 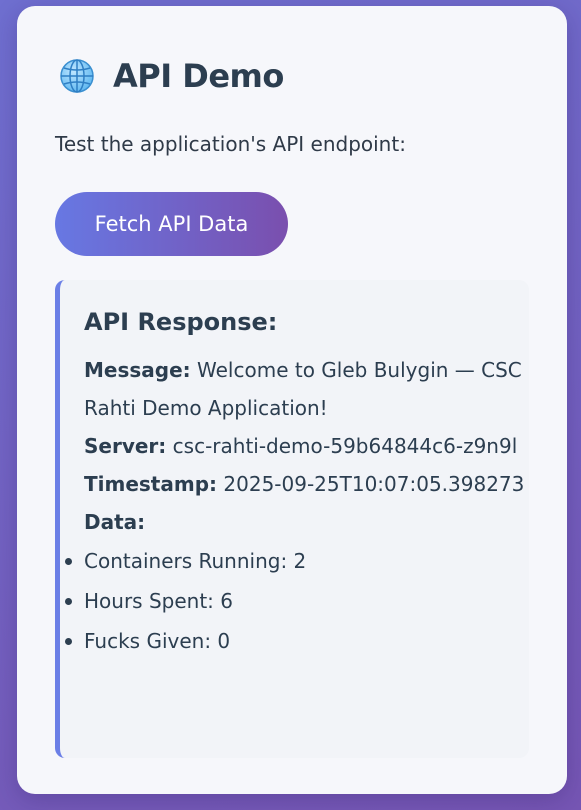 I want to click on server-line: Server: csc-rahti-demo-59b64844c6-z9n9l, so click(x=306, y=446).